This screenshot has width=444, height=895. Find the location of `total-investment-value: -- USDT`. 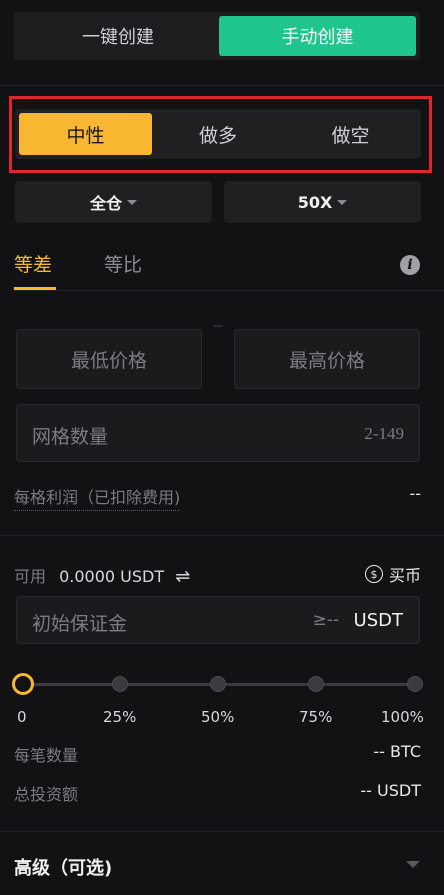

total-investment-value: -- USDT is located at coordinates (390, 790).